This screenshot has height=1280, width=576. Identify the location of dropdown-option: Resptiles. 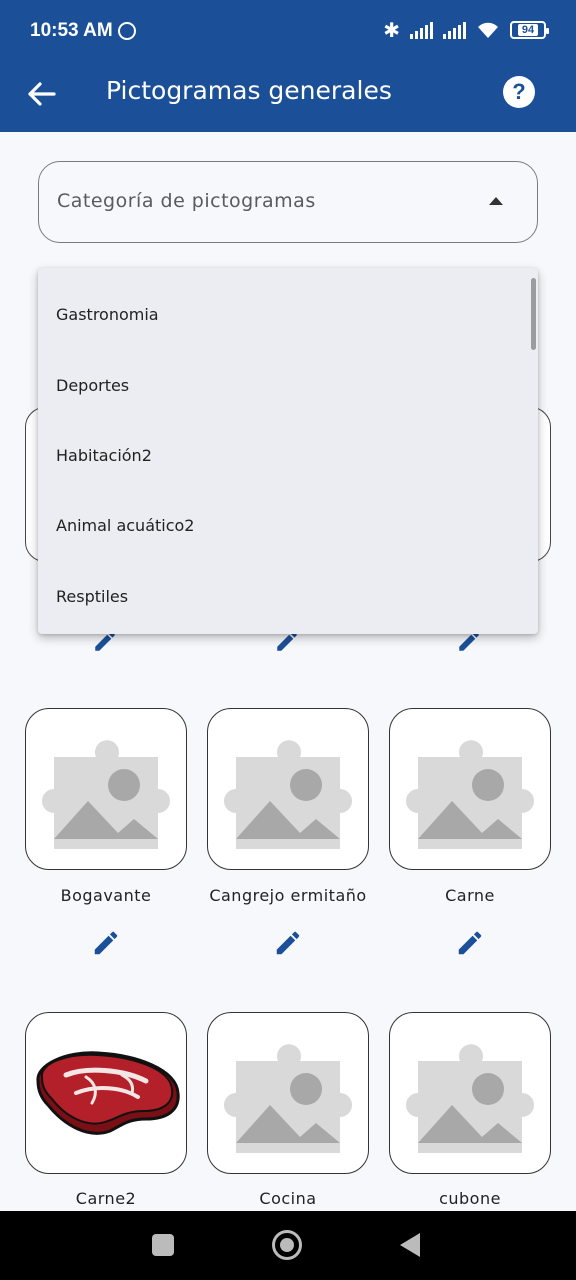
(92, 596).